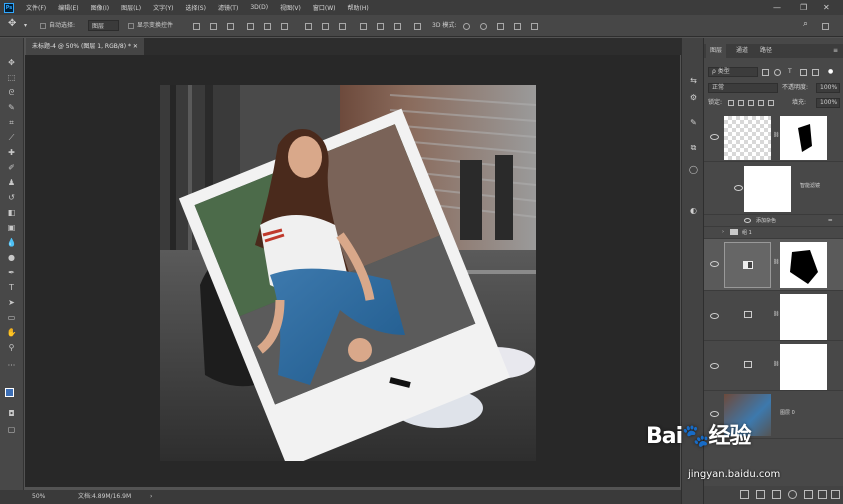 The height and width of the screenshot is (504, 843). I want to click on zoom-level: 50%, so click(38, 497).